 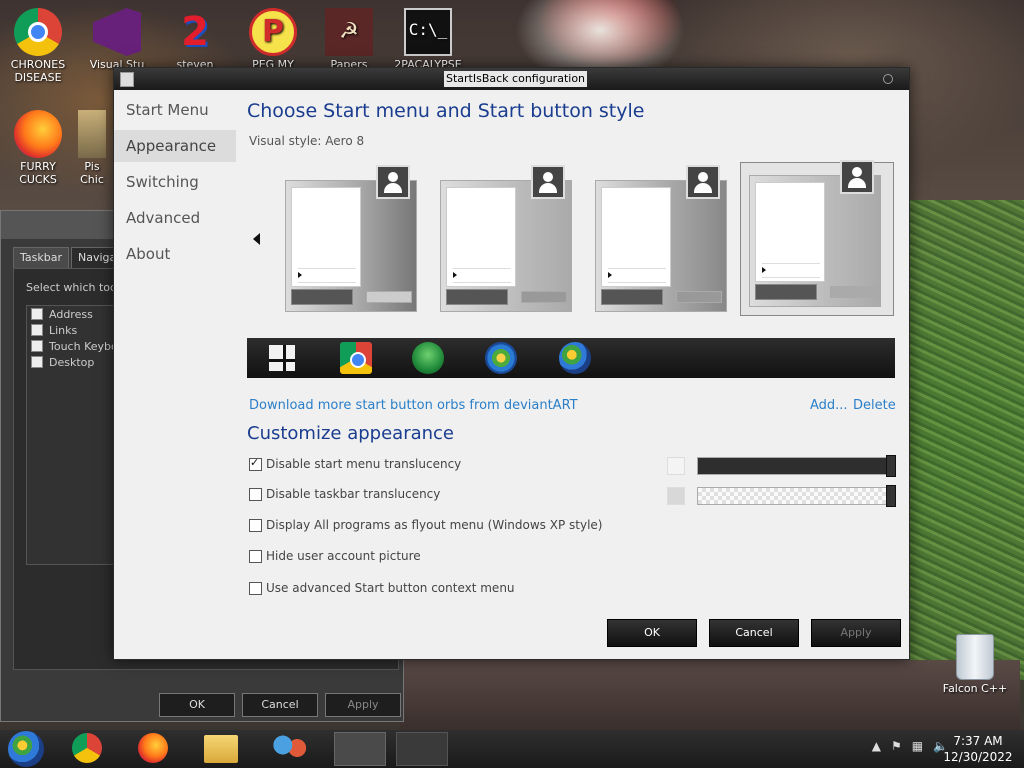 I want to click on peg-icon: P, so click(x=273, y=32).